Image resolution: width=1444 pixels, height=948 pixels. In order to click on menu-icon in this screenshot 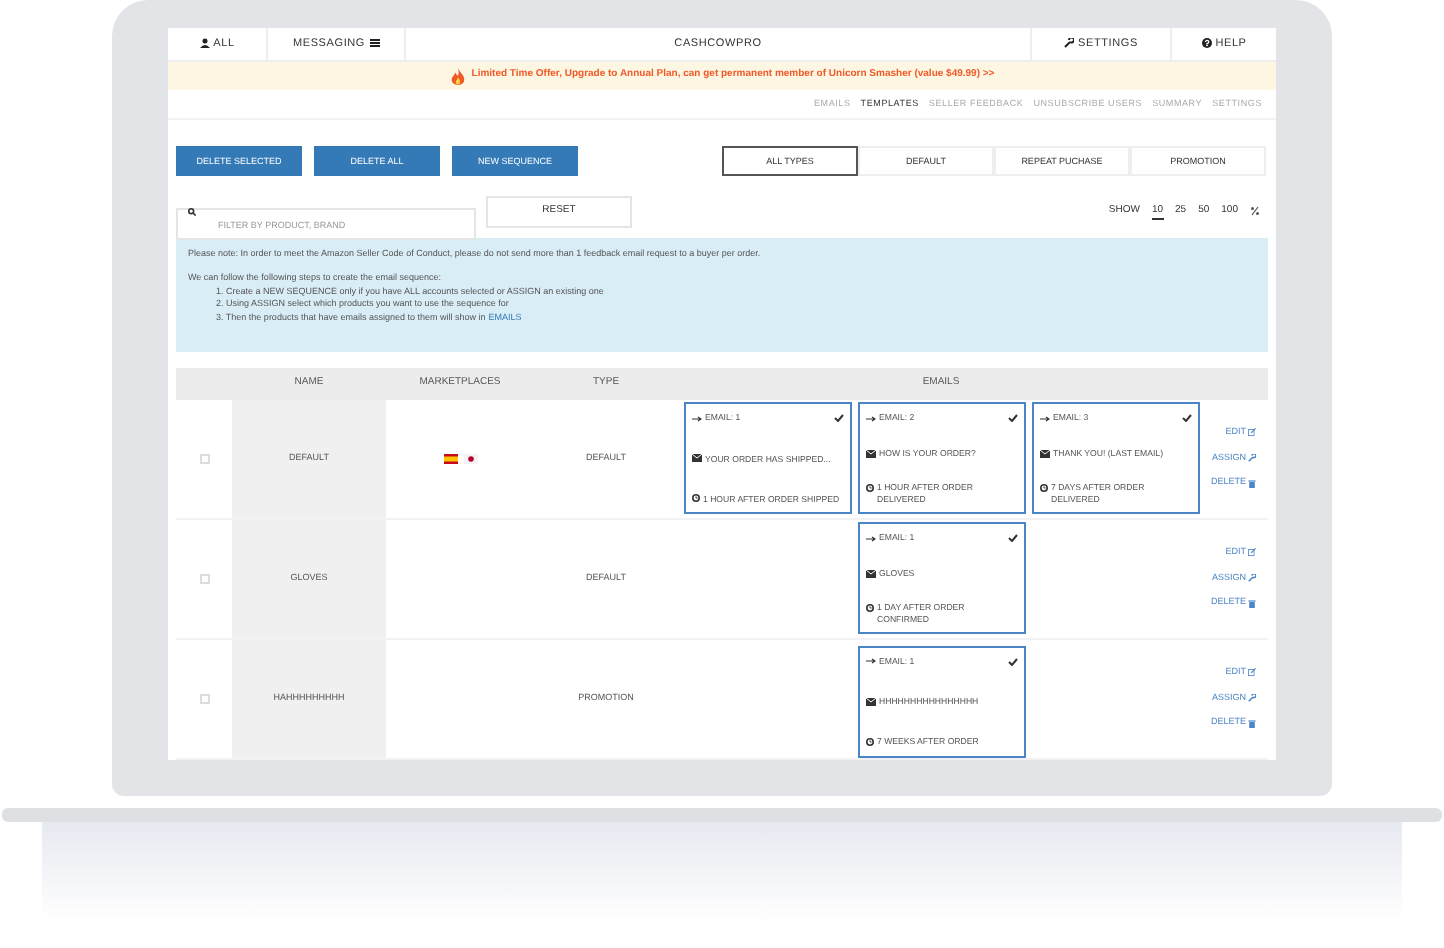, I will do `click(374, 43)`.